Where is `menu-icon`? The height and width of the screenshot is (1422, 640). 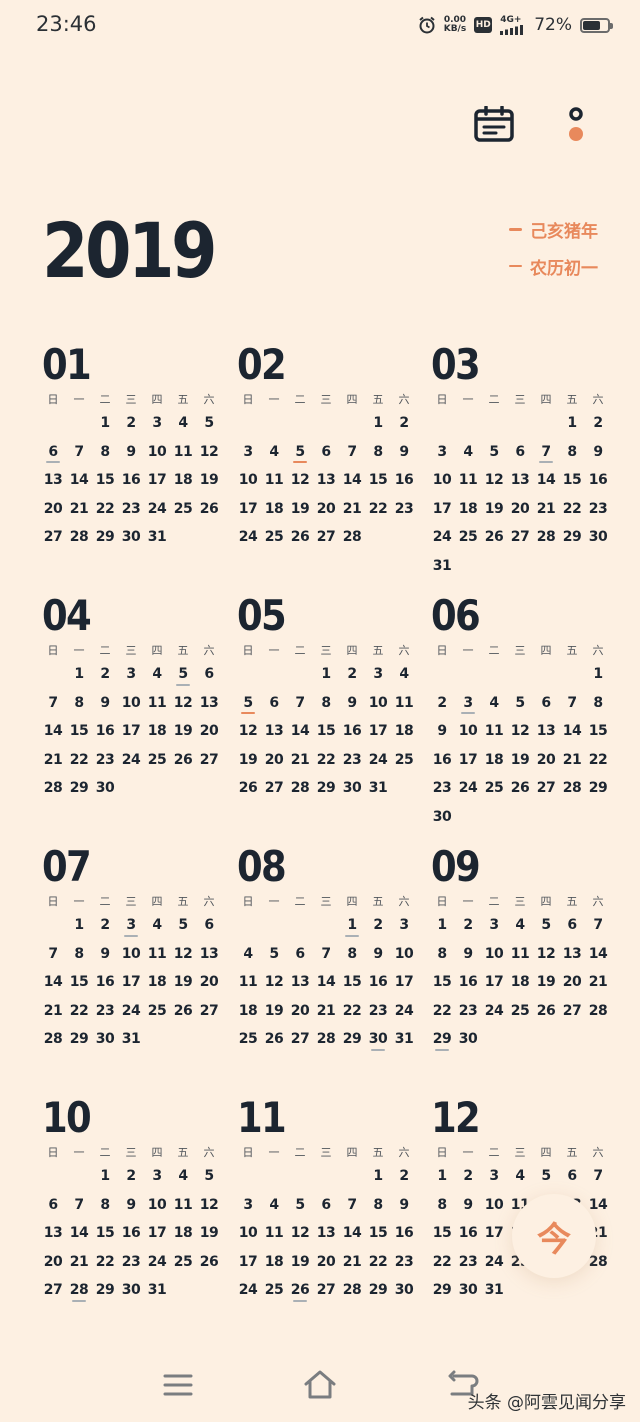
menu-icon is located at coordinates (178, 1385).